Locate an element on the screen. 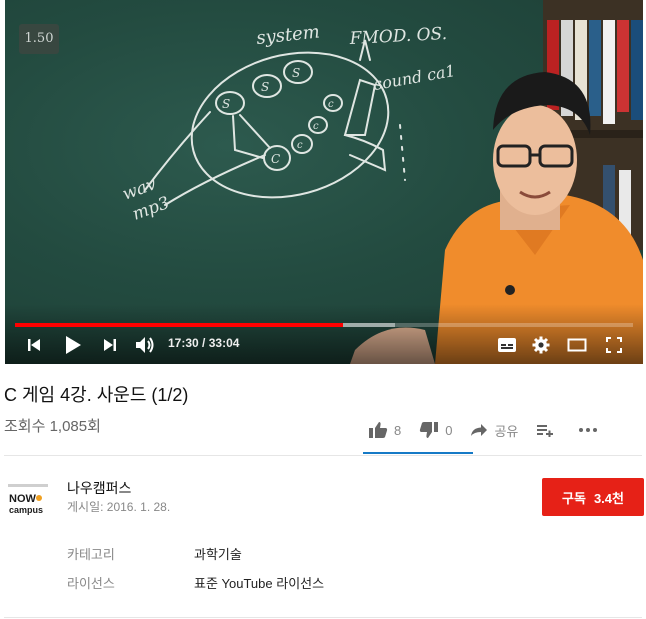  fullscreen-icon is located at coordinates (614, 345).